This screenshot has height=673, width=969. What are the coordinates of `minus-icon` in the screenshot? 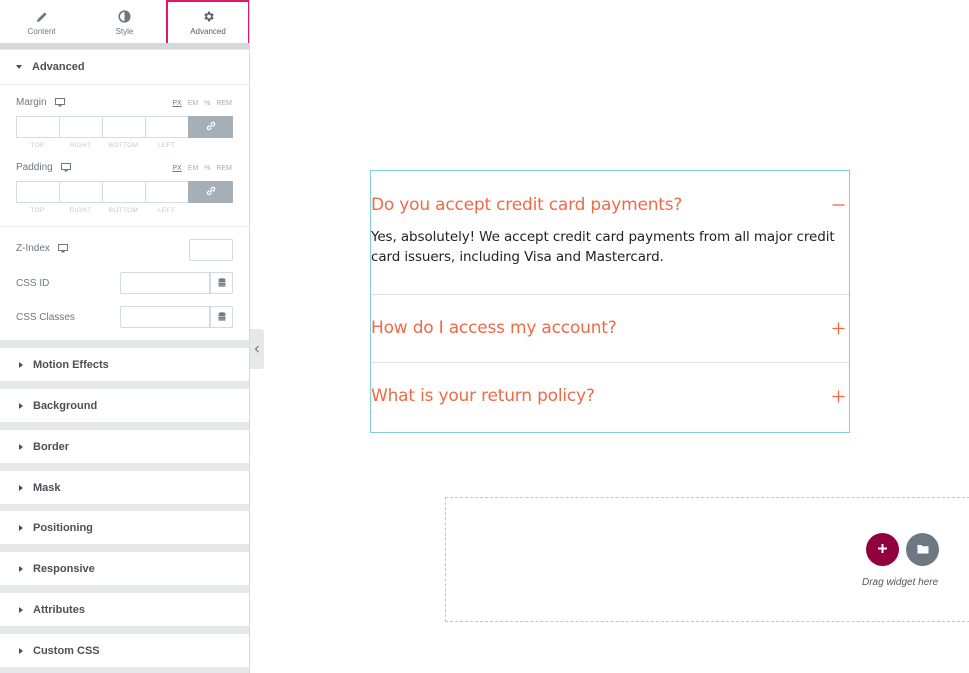 It's located at (838, 205).